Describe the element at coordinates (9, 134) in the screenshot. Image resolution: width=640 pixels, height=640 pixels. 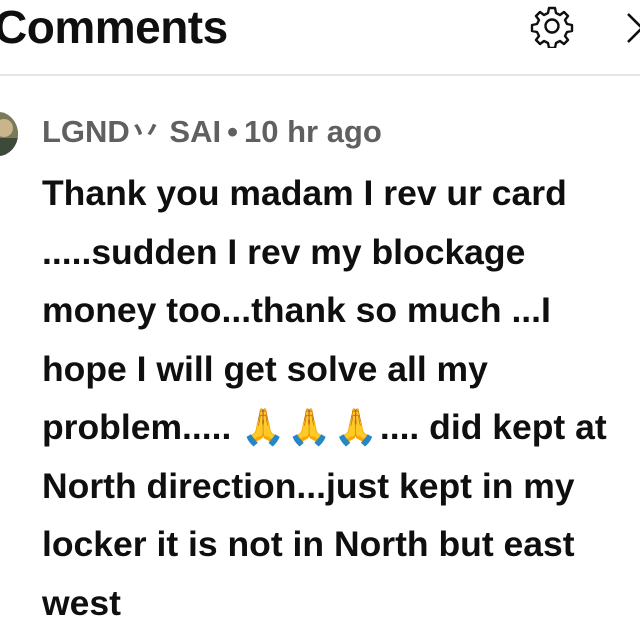
I see `avatar` at that location.